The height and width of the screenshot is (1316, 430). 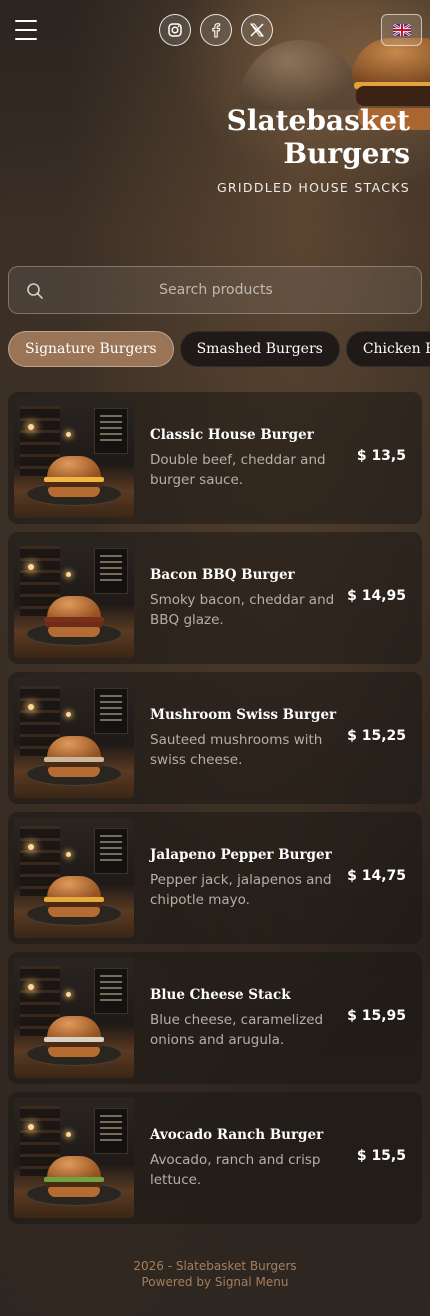 What do you see at coordinates (243, 715) in the screenshot?
I see `product-name: Mushroom Swiss Burger` at bounding box center [243, 715].